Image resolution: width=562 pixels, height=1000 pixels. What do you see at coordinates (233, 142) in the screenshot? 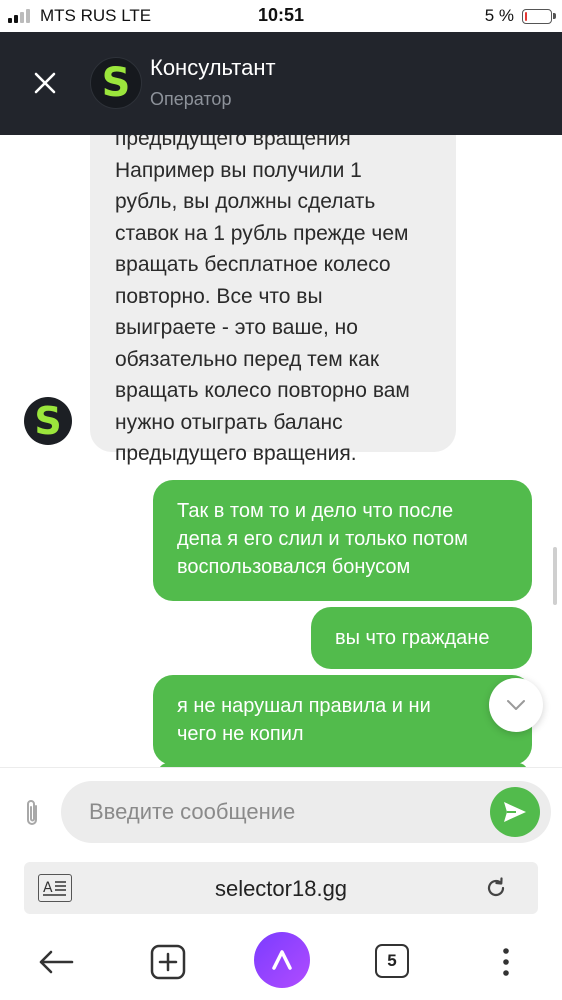
I see `message-line: предыдущего вращения` at bounding box center [233, 142].